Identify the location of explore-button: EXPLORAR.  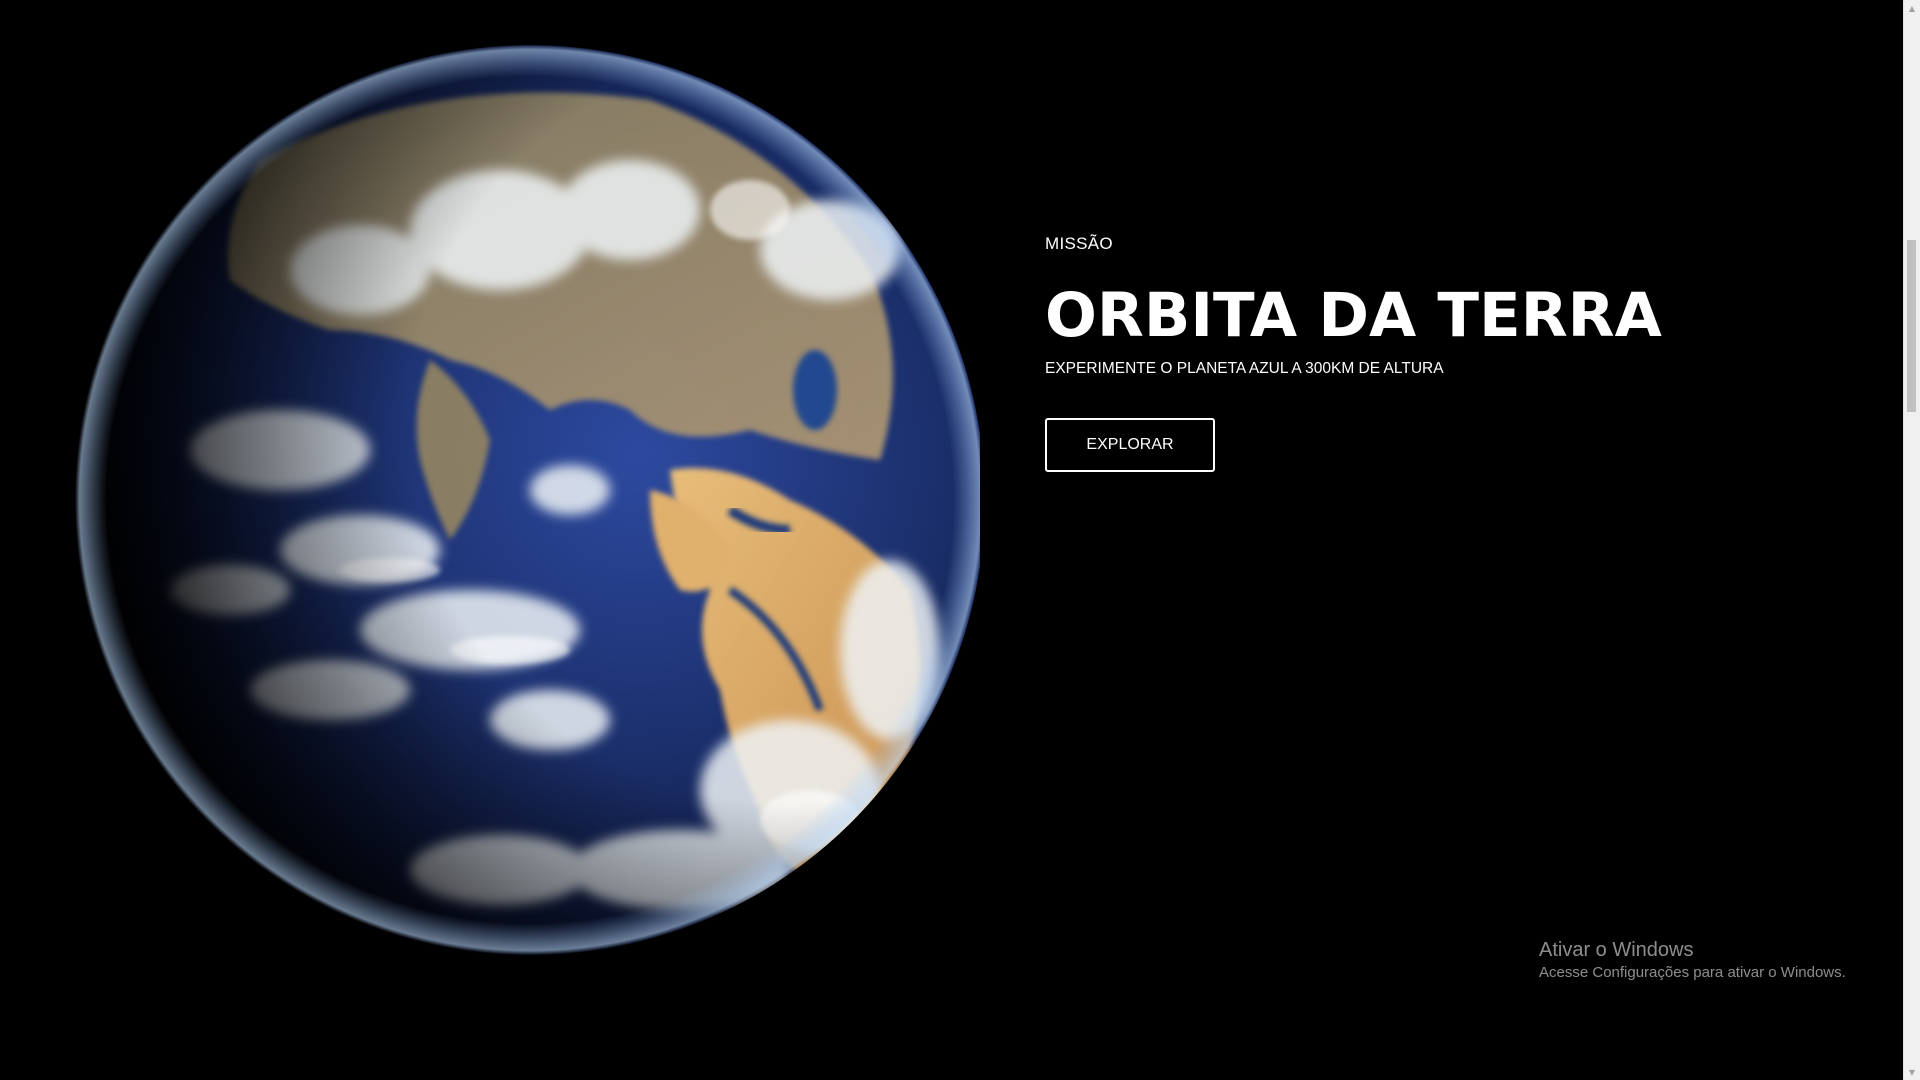
(1130, 445).